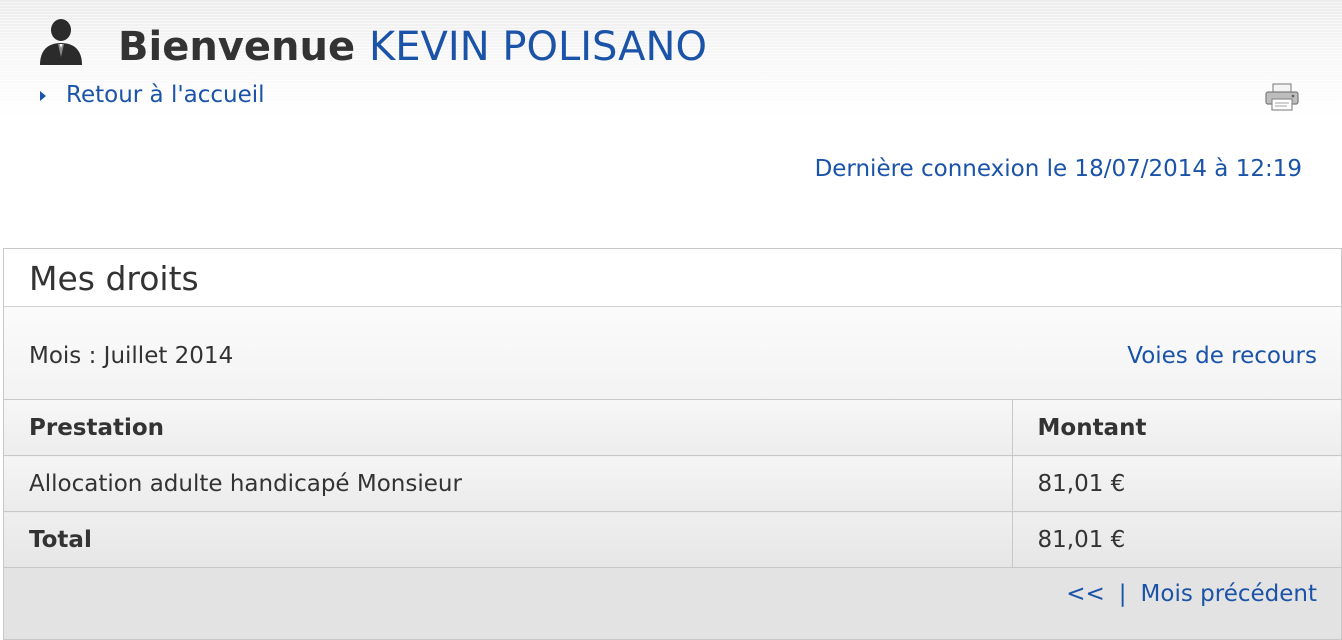  Describe the element at coordinates (165, 95) in the screenshot. I see `home-link-label: Retour à l'accueil` at that location.